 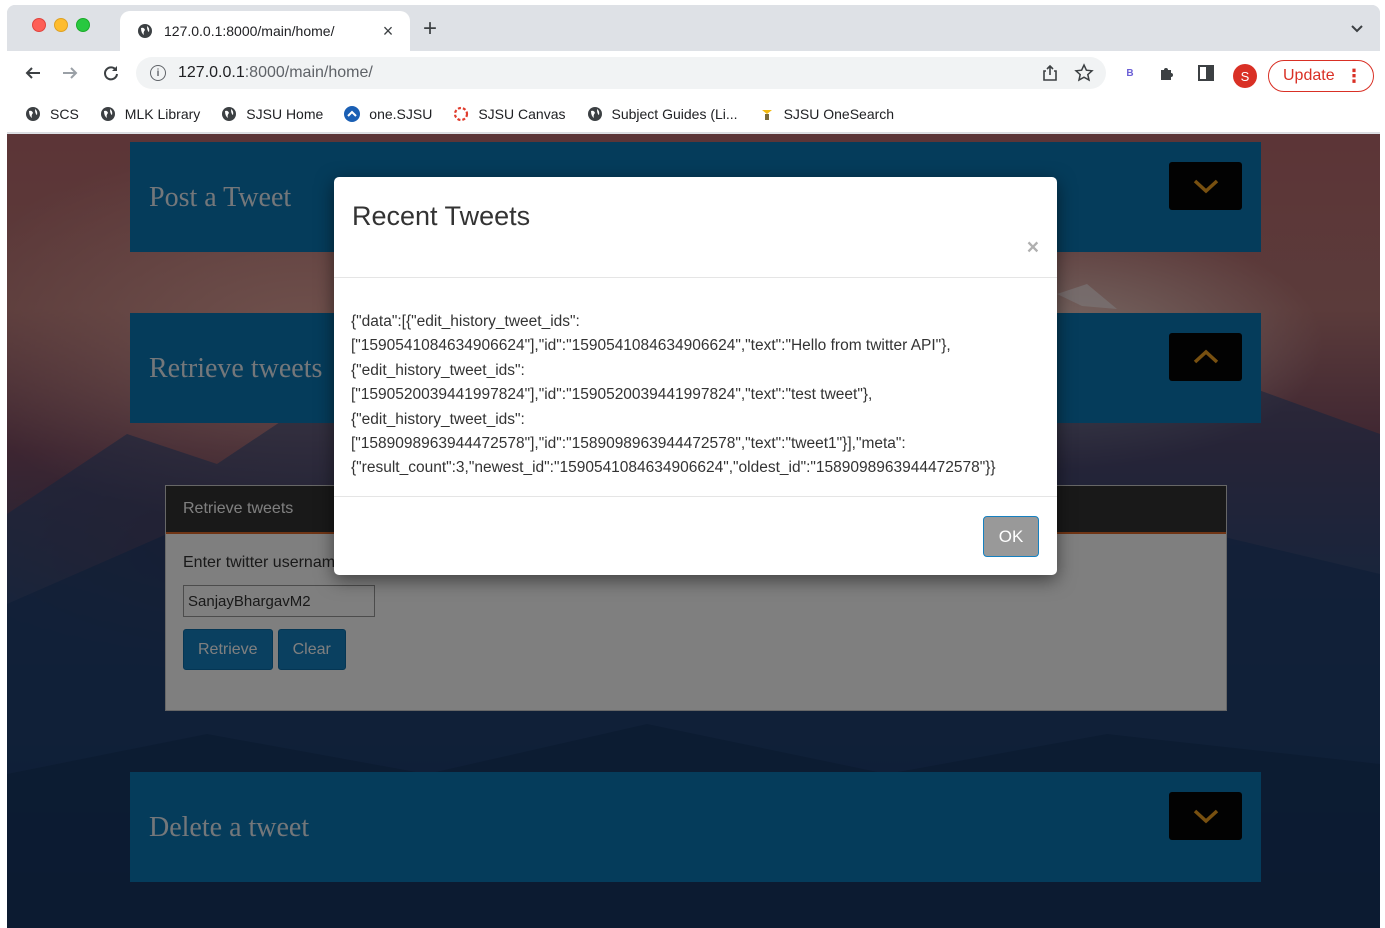 I want to click on more-menu-icon: ⋮, so click(x=1354, y=76).